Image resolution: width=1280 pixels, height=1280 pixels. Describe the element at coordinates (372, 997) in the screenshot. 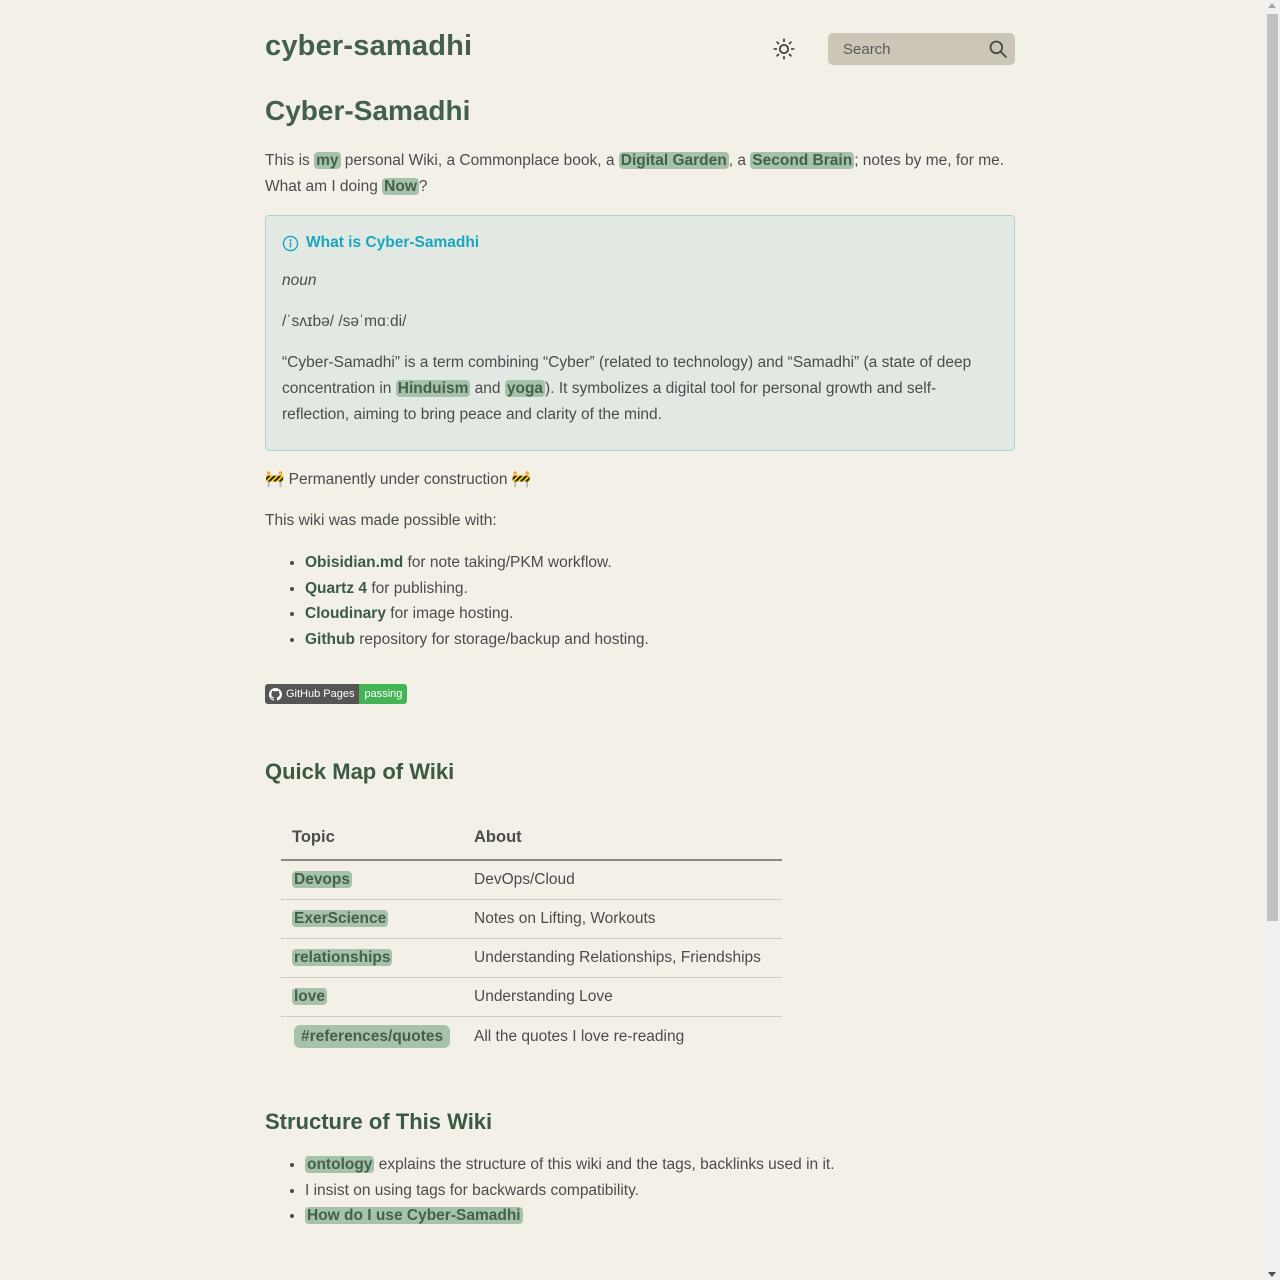

I see `table-cell-topic: love` at that location.